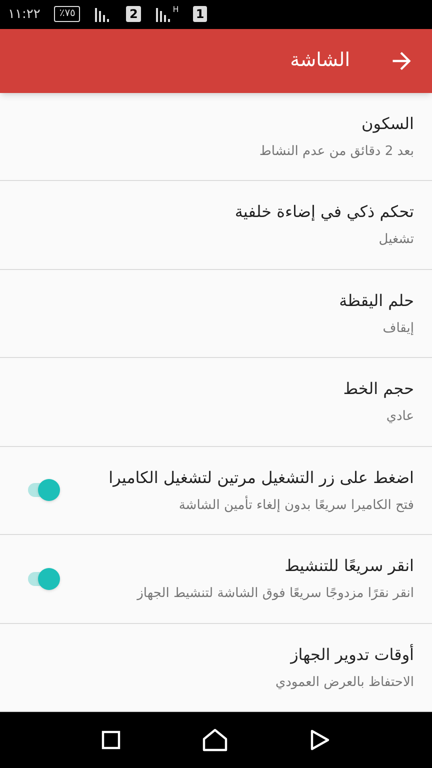  What do you see at coordinates (110, 740) in the screenshot?
I see `recents-icon` at bounding box center [110, 740].